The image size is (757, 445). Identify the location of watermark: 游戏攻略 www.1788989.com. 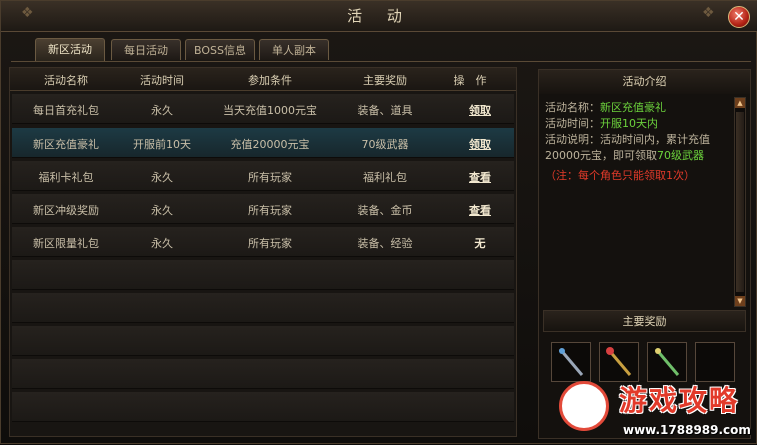
(655, 412).